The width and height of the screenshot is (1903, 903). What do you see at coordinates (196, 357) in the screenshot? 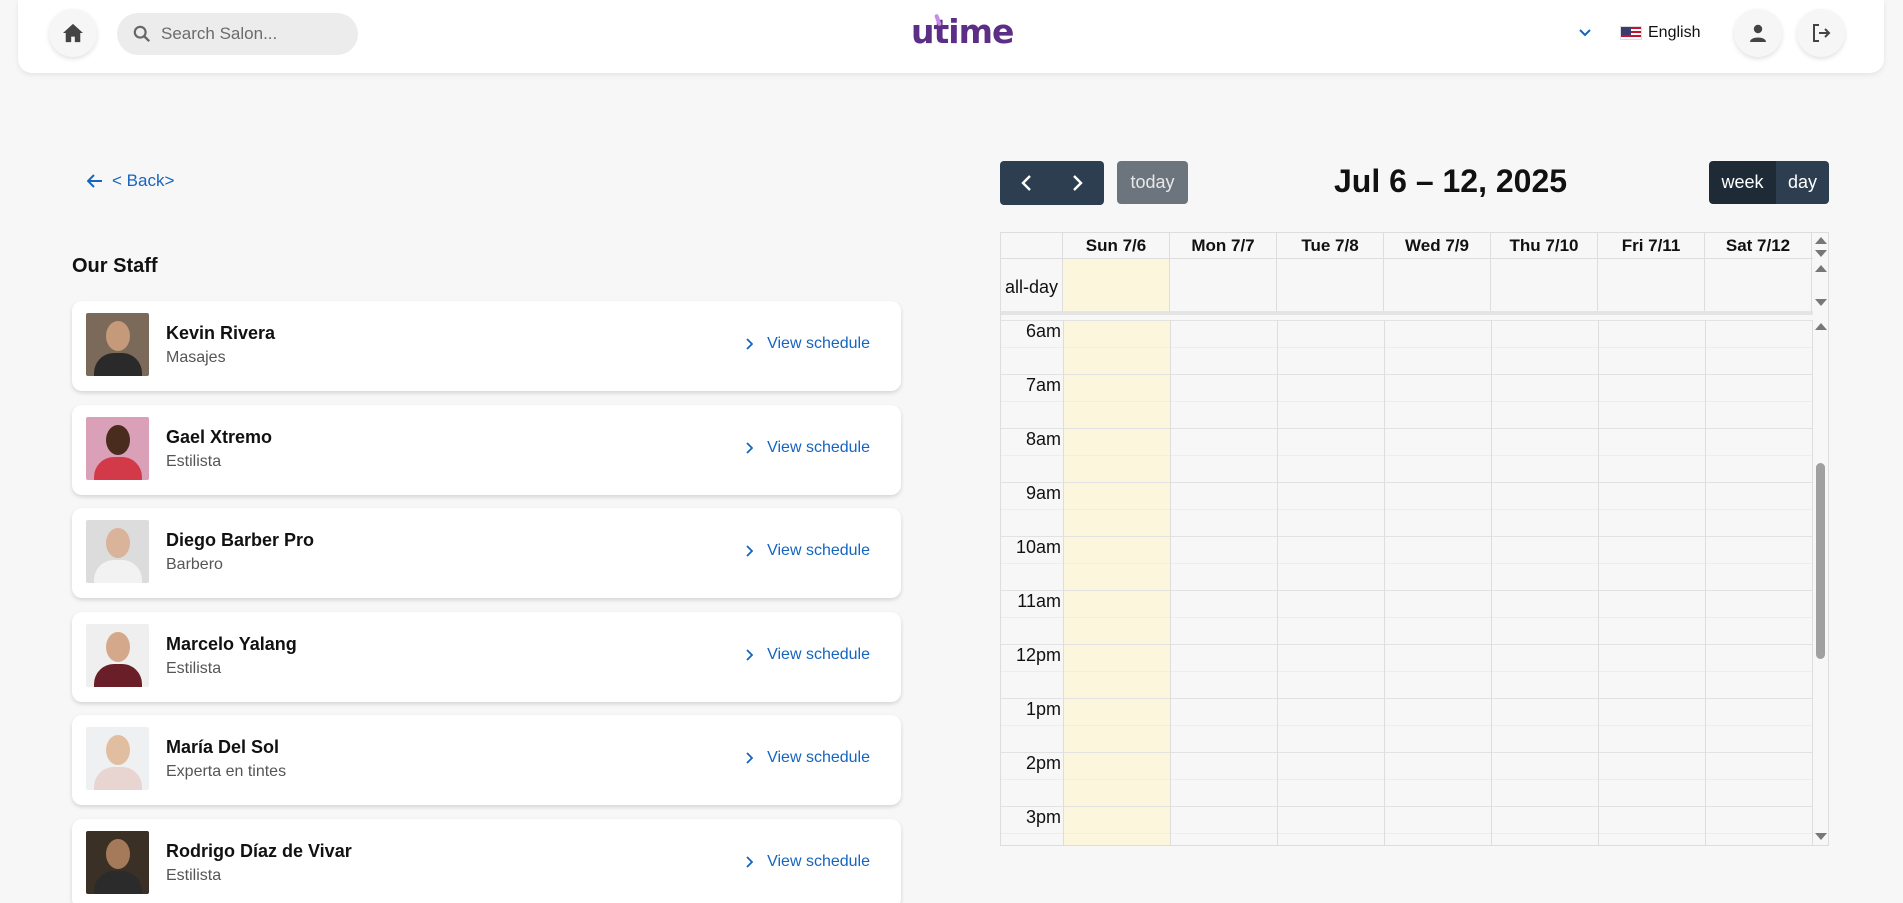
I see `staff-role: Masajes` at bounding box center [196, 357].